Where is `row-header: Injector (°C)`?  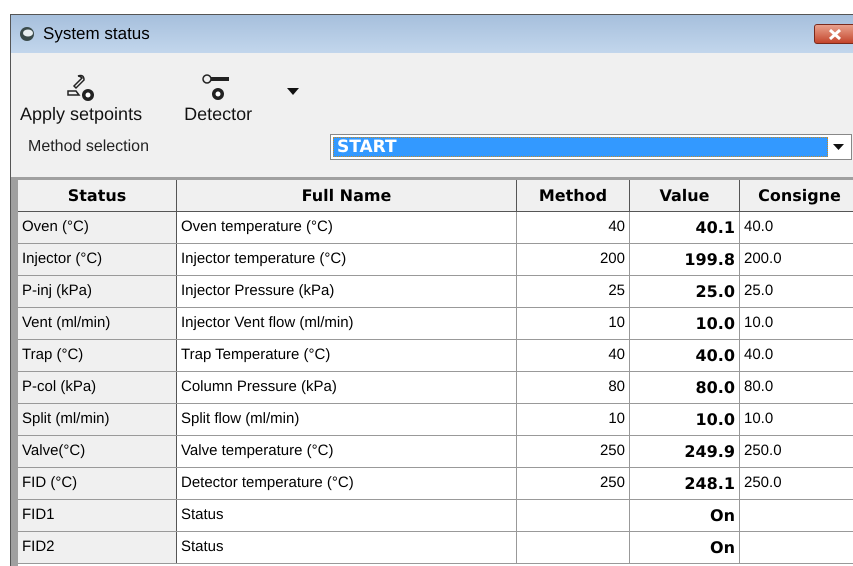
row-header: Injector (°C) is located at coordinates (97, 259).